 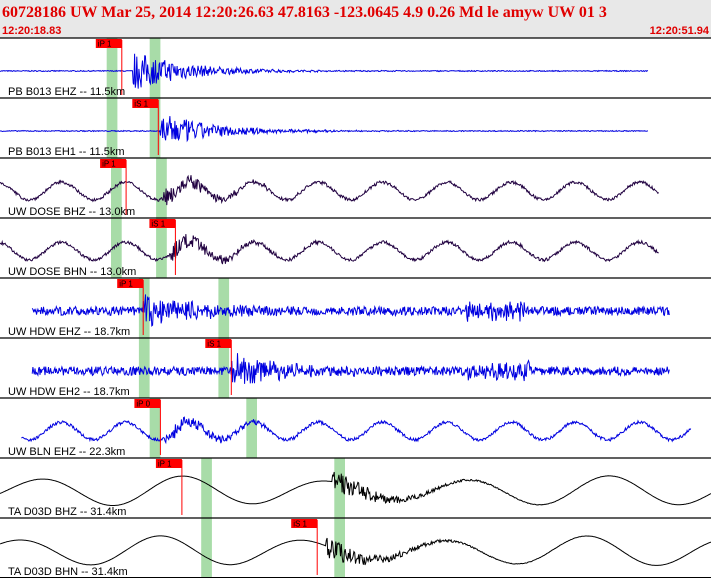 What do you see at coordinates (66, 92) in the screenshot?
I see `channel-label: PB B013 EHZ -- 11.5km` at bounding box center [66, 92].